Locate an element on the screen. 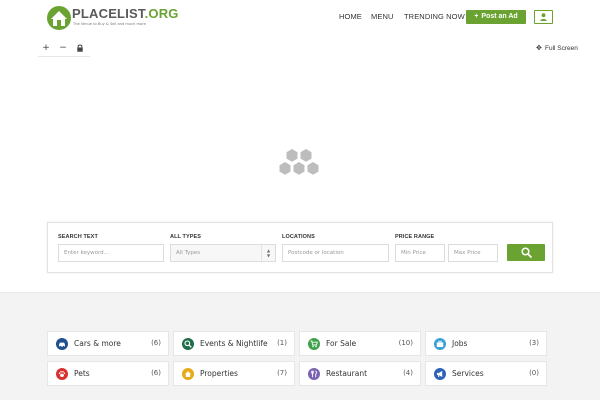  category-name: For Sale is located at coordinates (341, 343).